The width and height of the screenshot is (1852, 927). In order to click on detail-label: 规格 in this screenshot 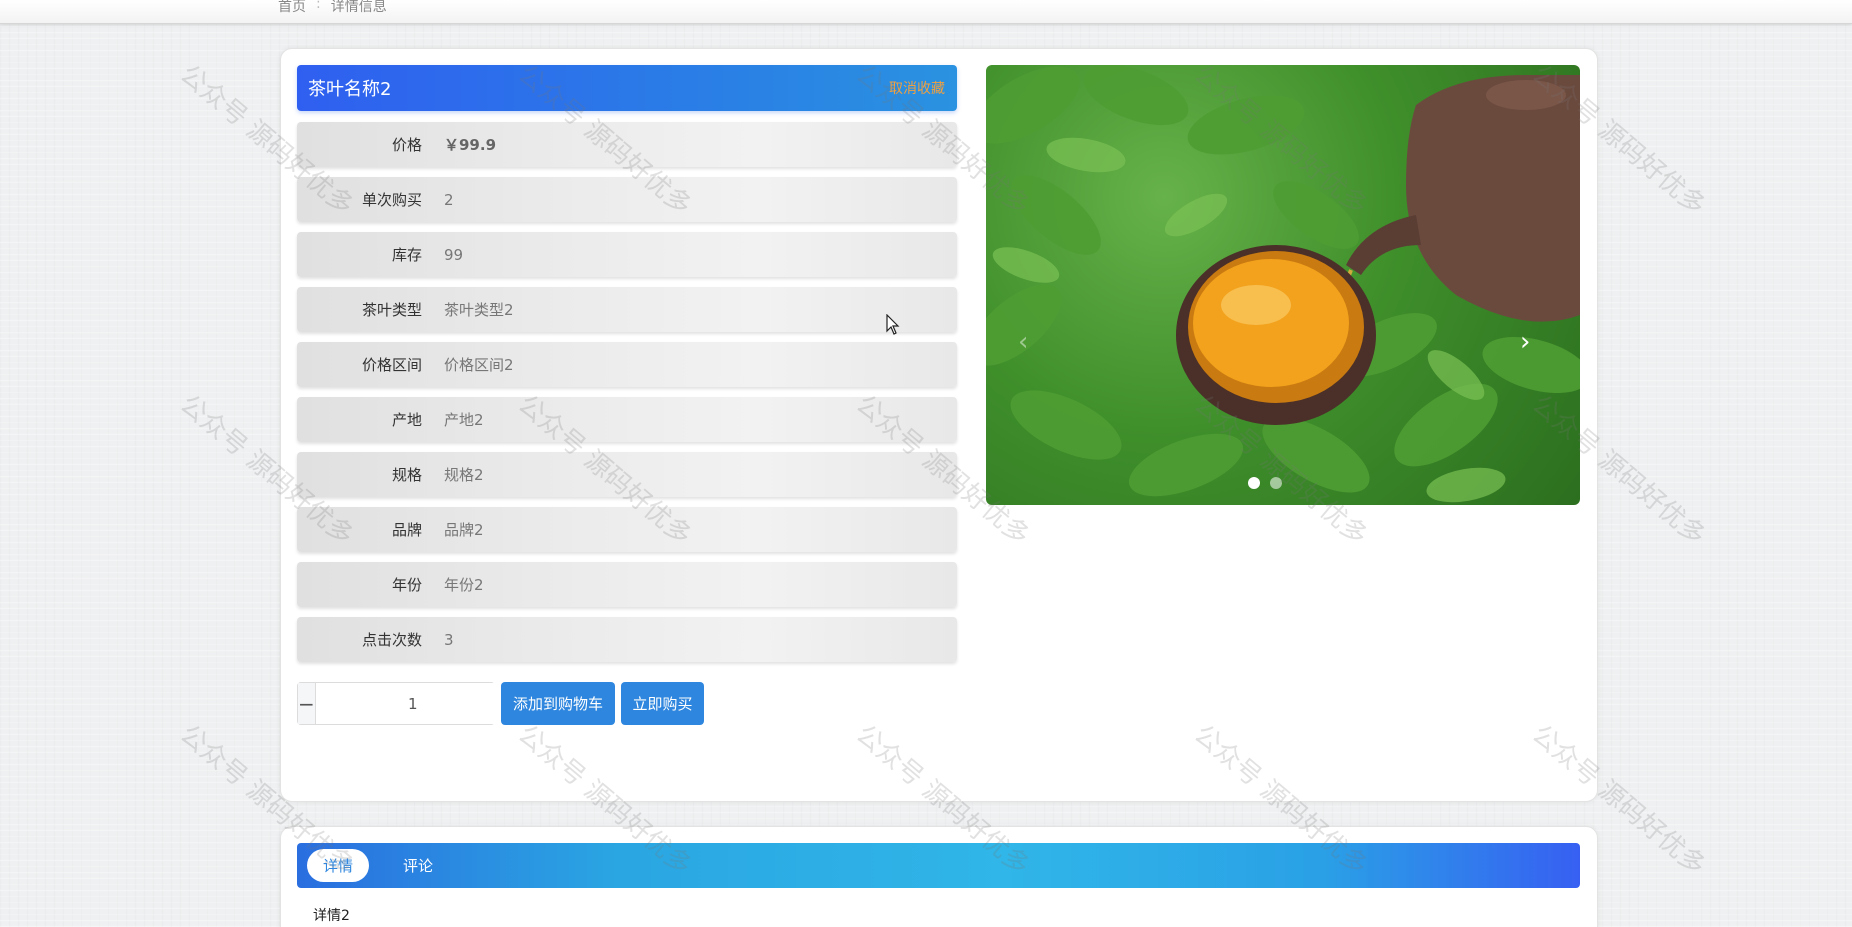, I will do `click(406, 475)`.